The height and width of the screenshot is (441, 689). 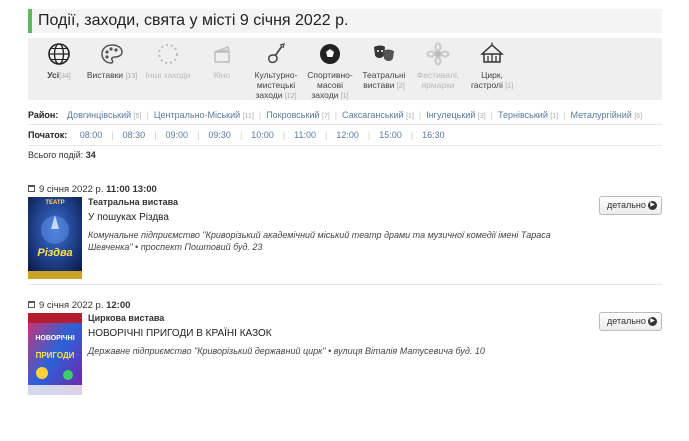 What do you see at coordinates (104, 115) in the screenshot?
I see `district-link: Довгинцівський [5]` at bounding box center [104, 115].